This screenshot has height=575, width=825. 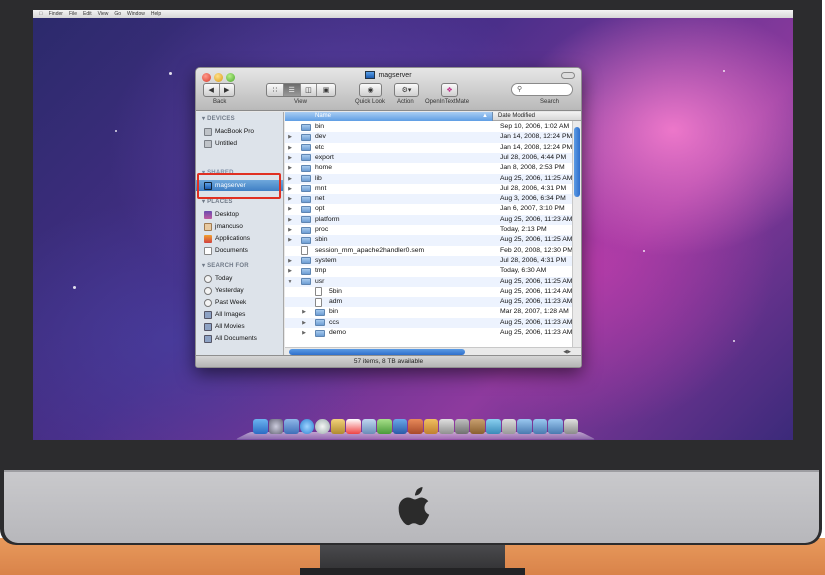 I want to click on quicklook-button: ◉, so click(x=370, y=90).